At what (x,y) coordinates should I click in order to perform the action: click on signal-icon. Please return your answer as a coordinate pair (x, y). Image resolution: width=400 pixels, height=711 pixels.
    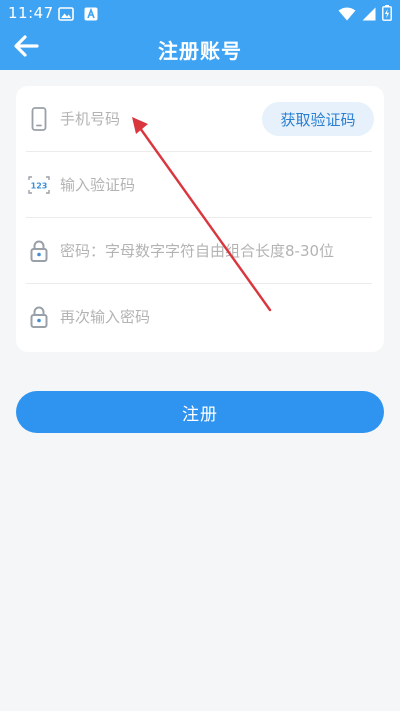
    Looking at the image, I should click on (369, 15).